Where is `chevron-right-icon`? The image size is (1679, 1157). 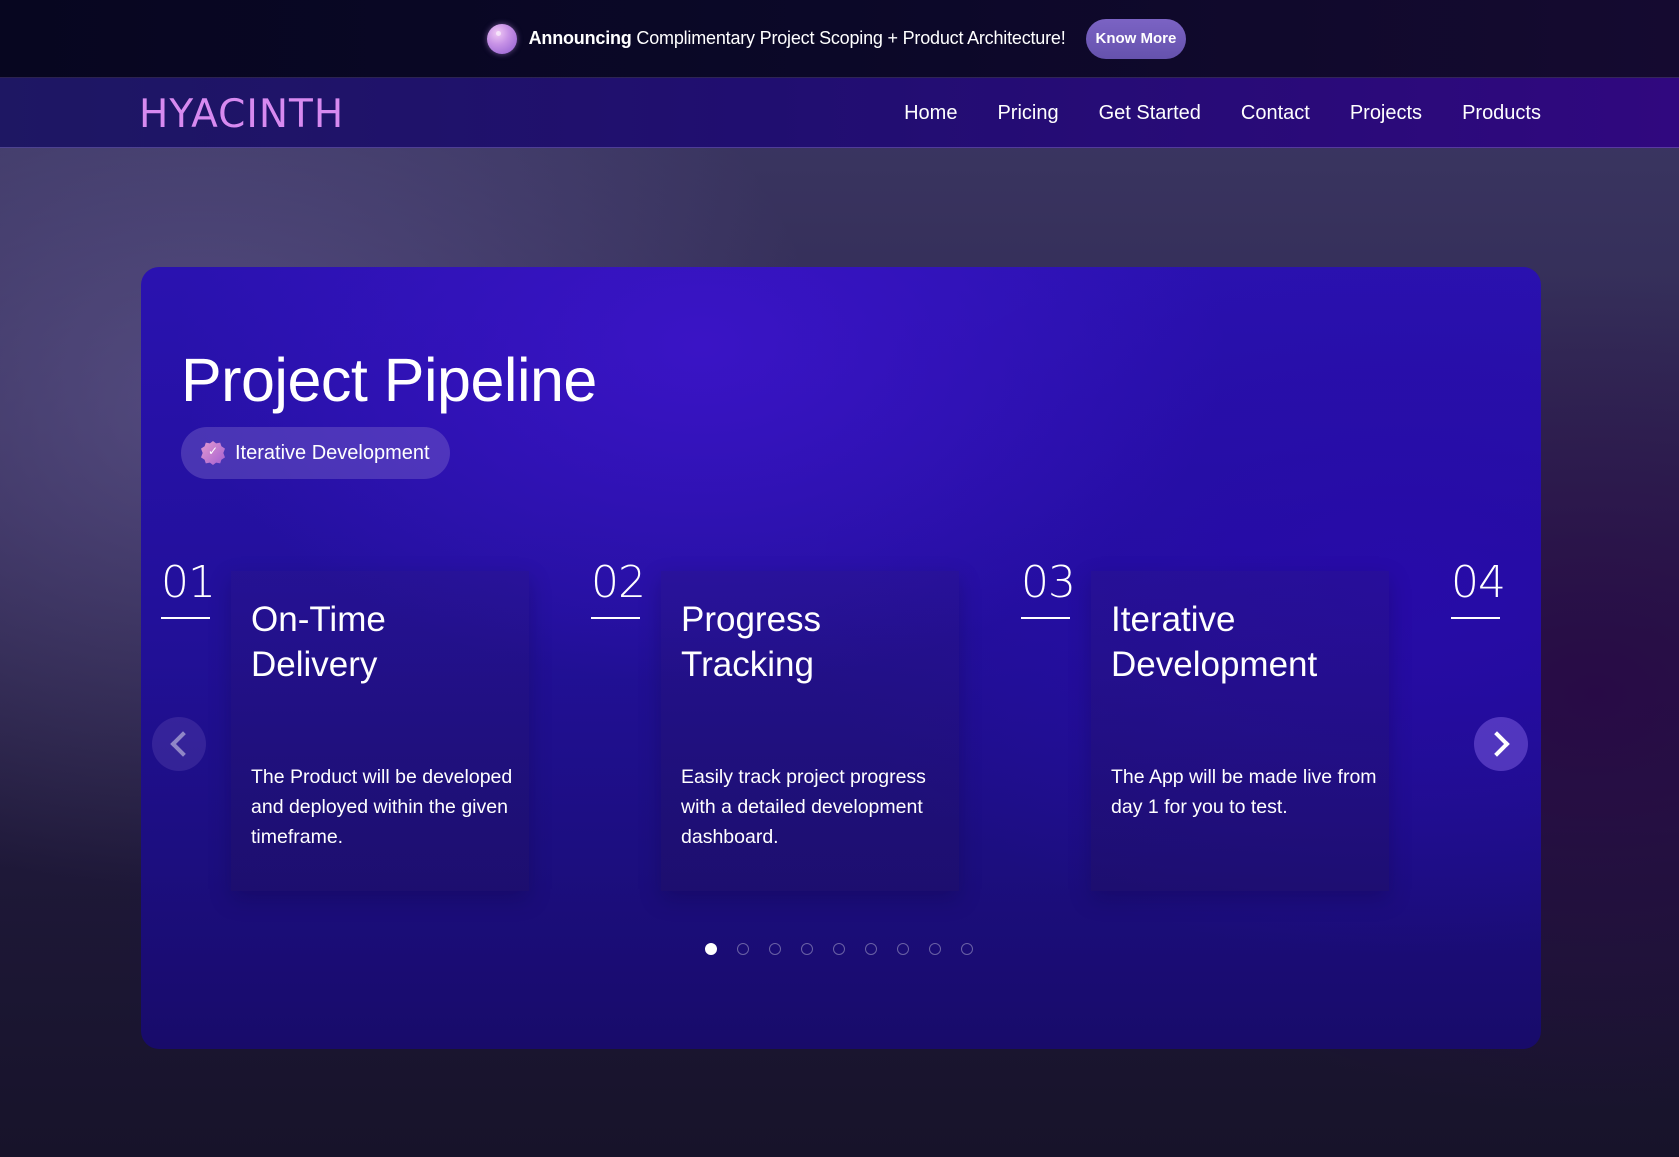
chevron-right-icon is located at coordinates (1497, 744).